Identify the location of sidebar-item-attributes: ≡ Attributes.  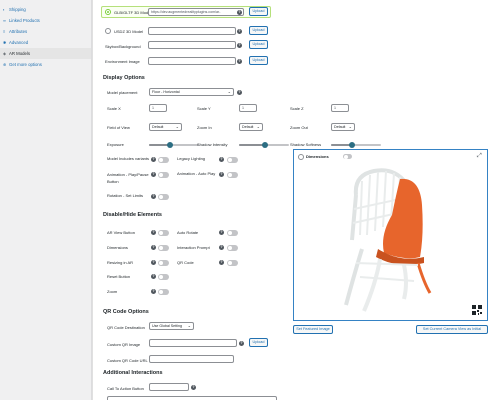
(45, 31).